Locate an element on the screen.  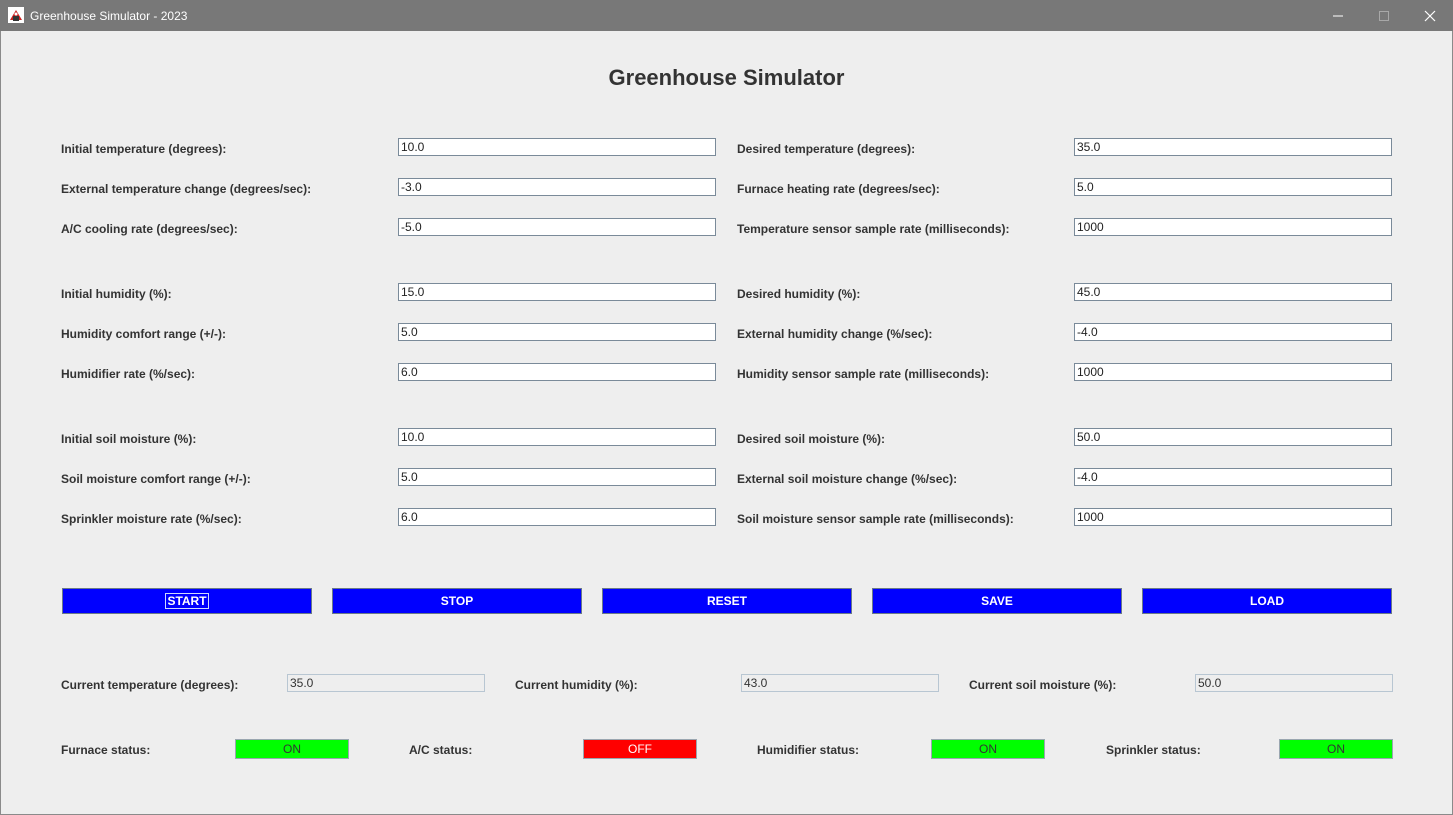
sprinkler-moisture-rate-input: 6.0 is located at coordinates (557, 517).